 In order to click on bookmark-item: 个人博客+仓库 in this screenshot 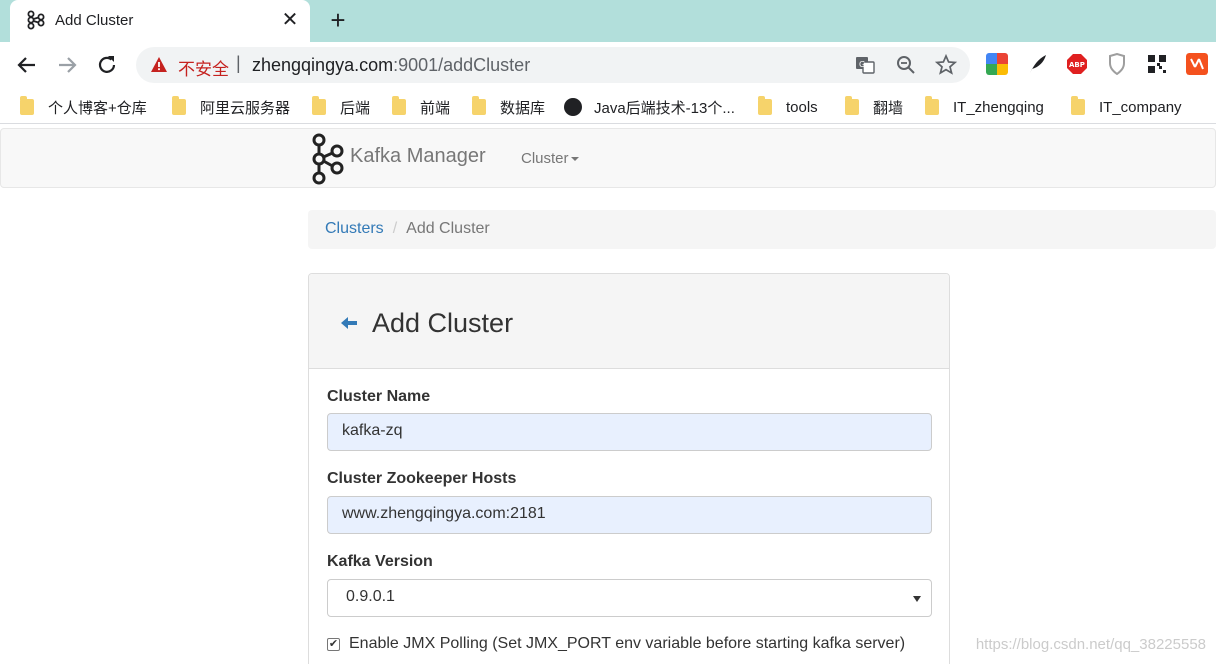, I will do `click(83, 107)`.